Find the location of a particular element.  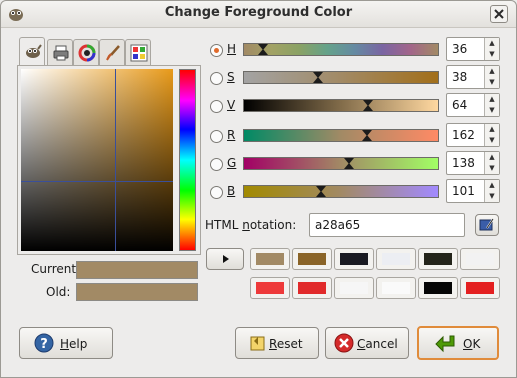

tab-gimp-selector is located at coordinates (32, 52).